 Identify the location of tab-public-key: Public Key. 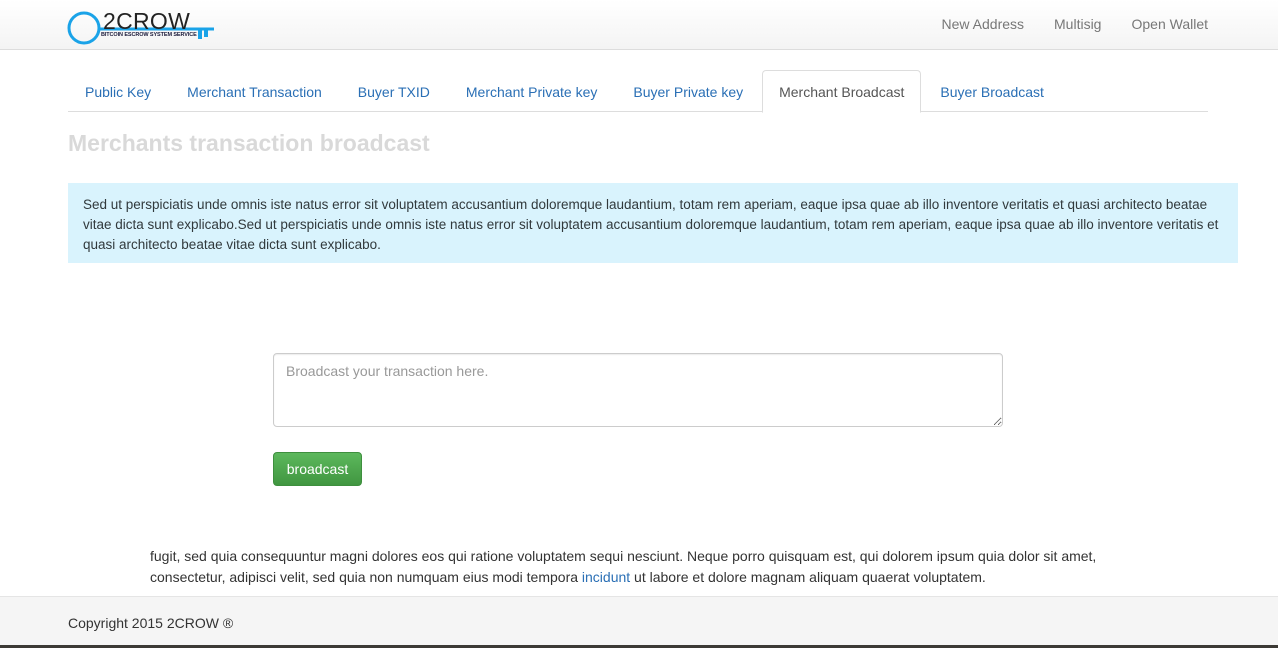
(118, 91).